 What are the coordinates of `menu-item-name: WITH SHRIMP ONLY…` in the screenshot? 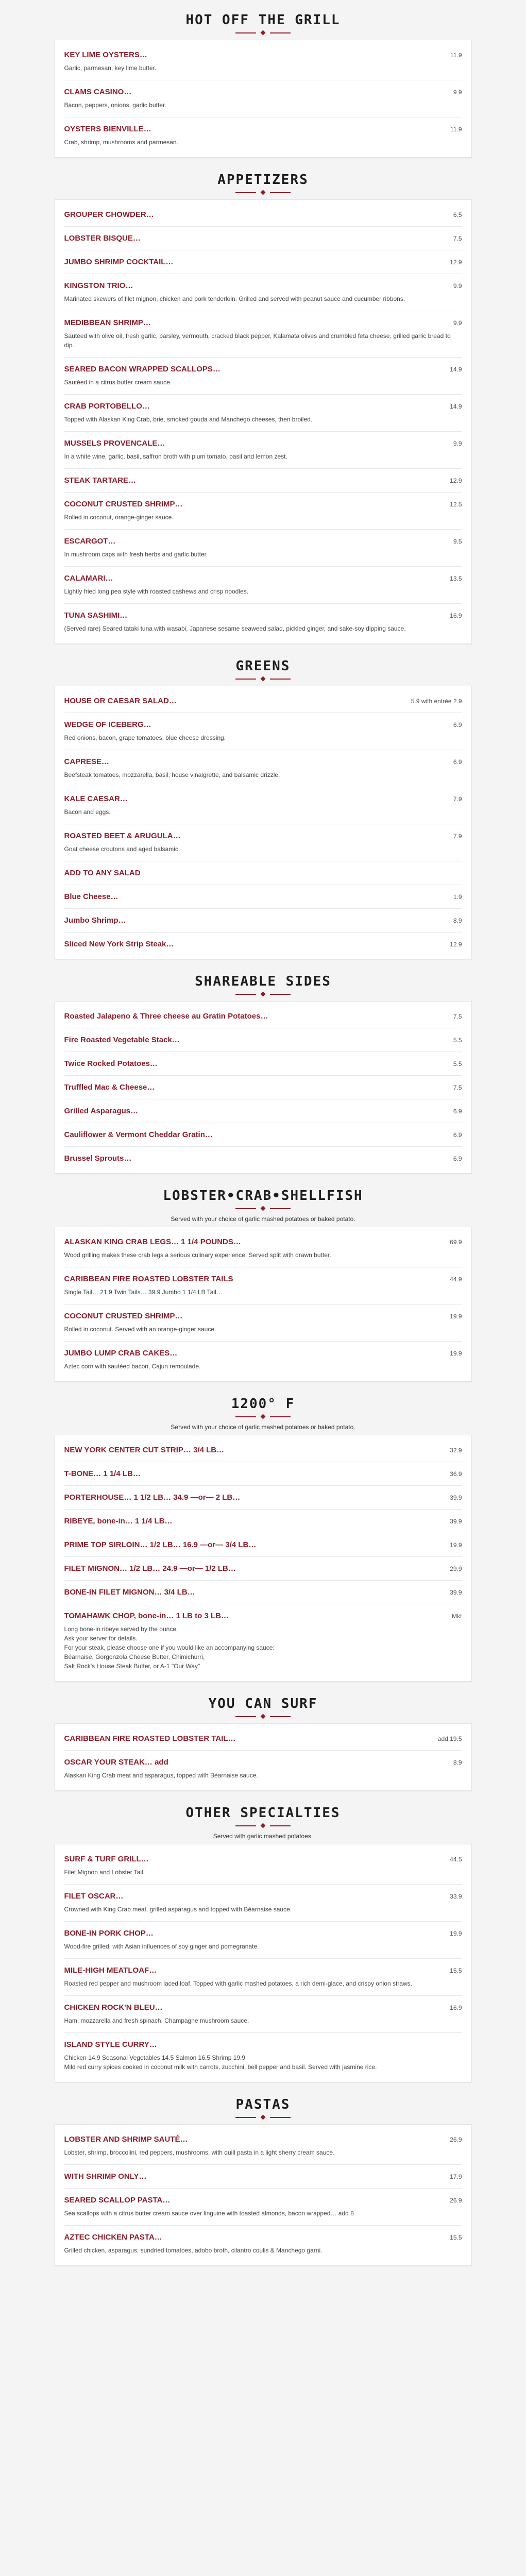 It's located at (106, 2176).